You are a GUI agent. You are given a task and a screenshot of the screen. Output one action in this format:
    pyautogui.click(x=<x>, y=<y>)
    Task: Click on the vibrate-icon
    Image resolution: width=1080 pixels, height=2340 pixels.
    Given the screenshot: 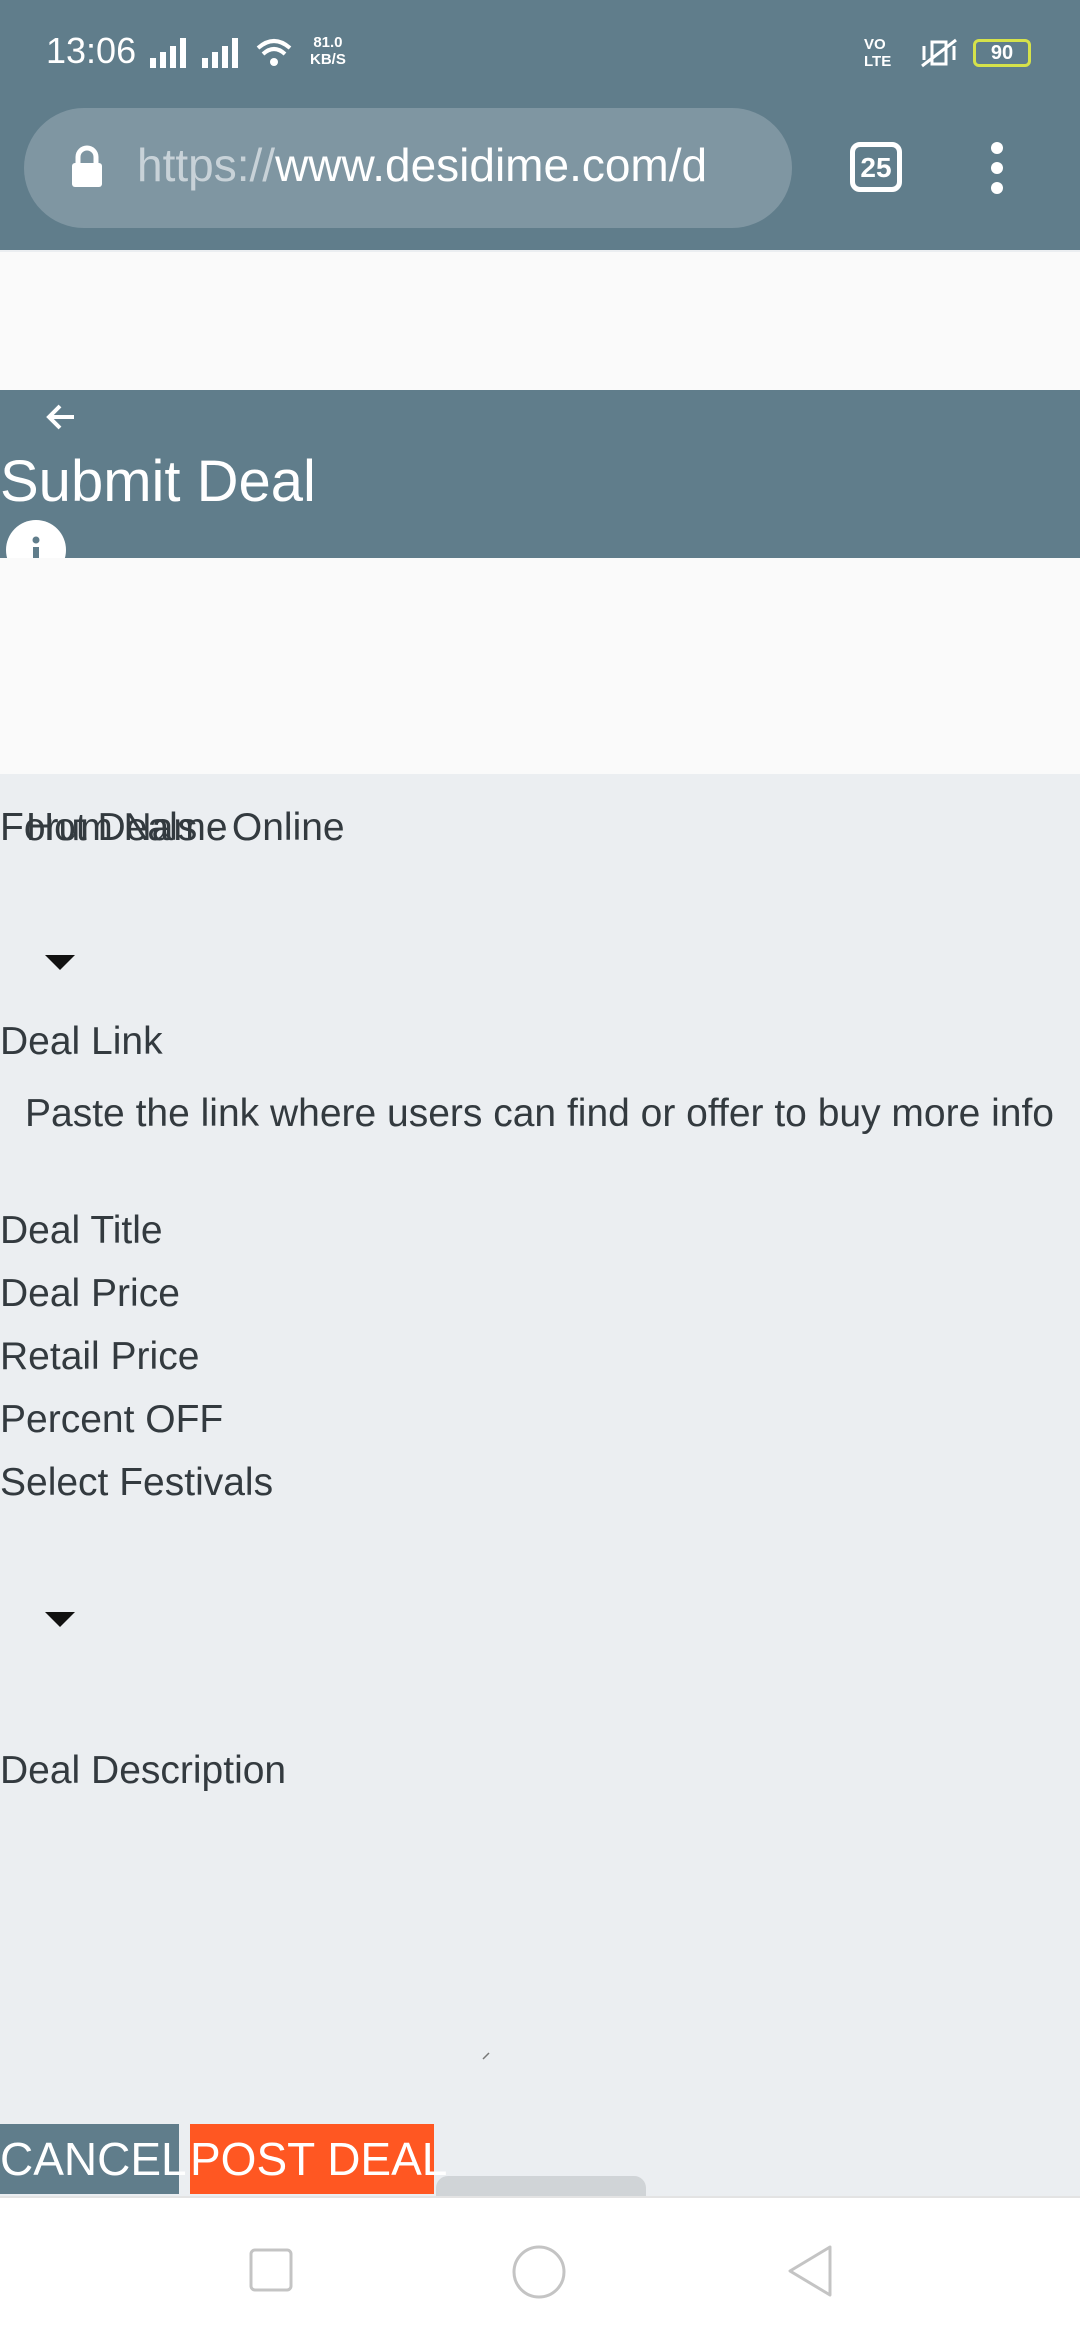 What is the action you would take?
    pyautogui.click(x=939, y=53)
    